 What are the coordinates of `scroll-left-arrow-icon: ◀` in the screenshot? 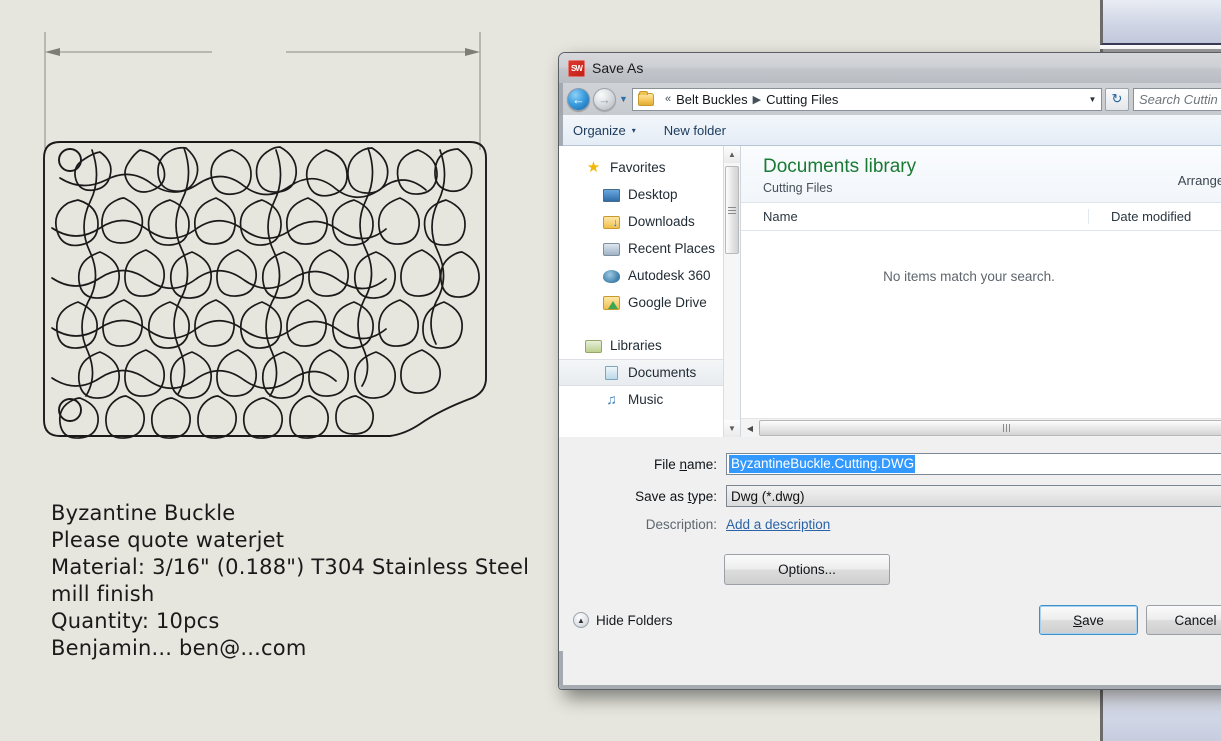 It's located at (750, 428).